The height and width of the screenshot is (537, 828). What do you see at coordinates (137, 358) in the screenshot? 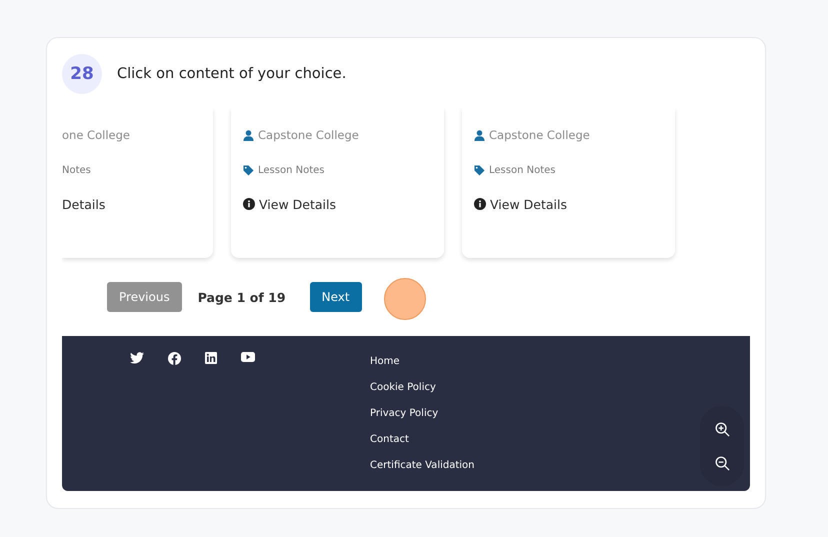
I see `twitter-icon` at bounding box center [137, 358].